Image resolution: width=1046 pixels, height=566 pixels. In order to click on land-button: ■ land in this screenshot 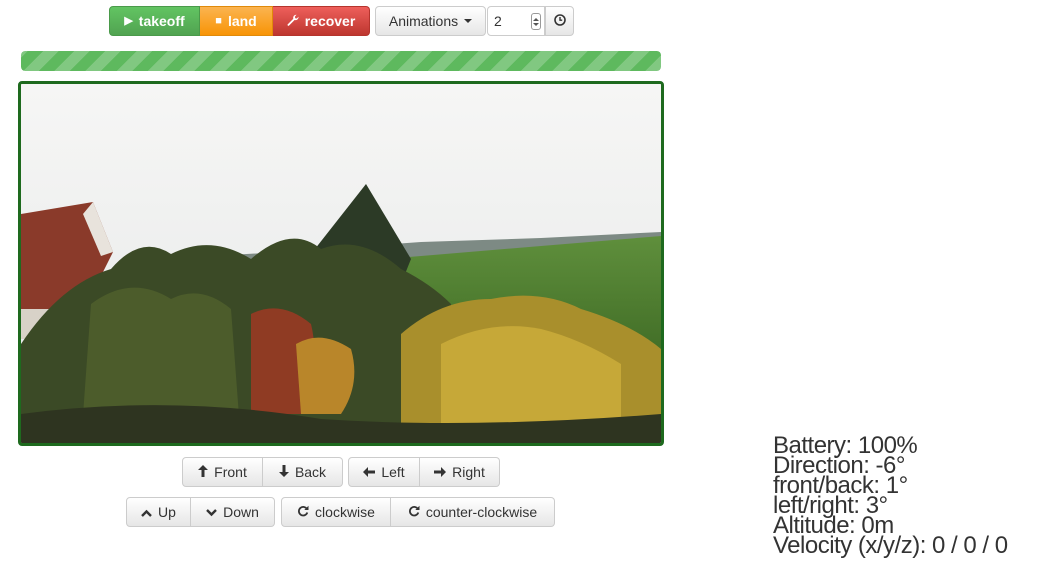, I will do `click(236, 21)`.